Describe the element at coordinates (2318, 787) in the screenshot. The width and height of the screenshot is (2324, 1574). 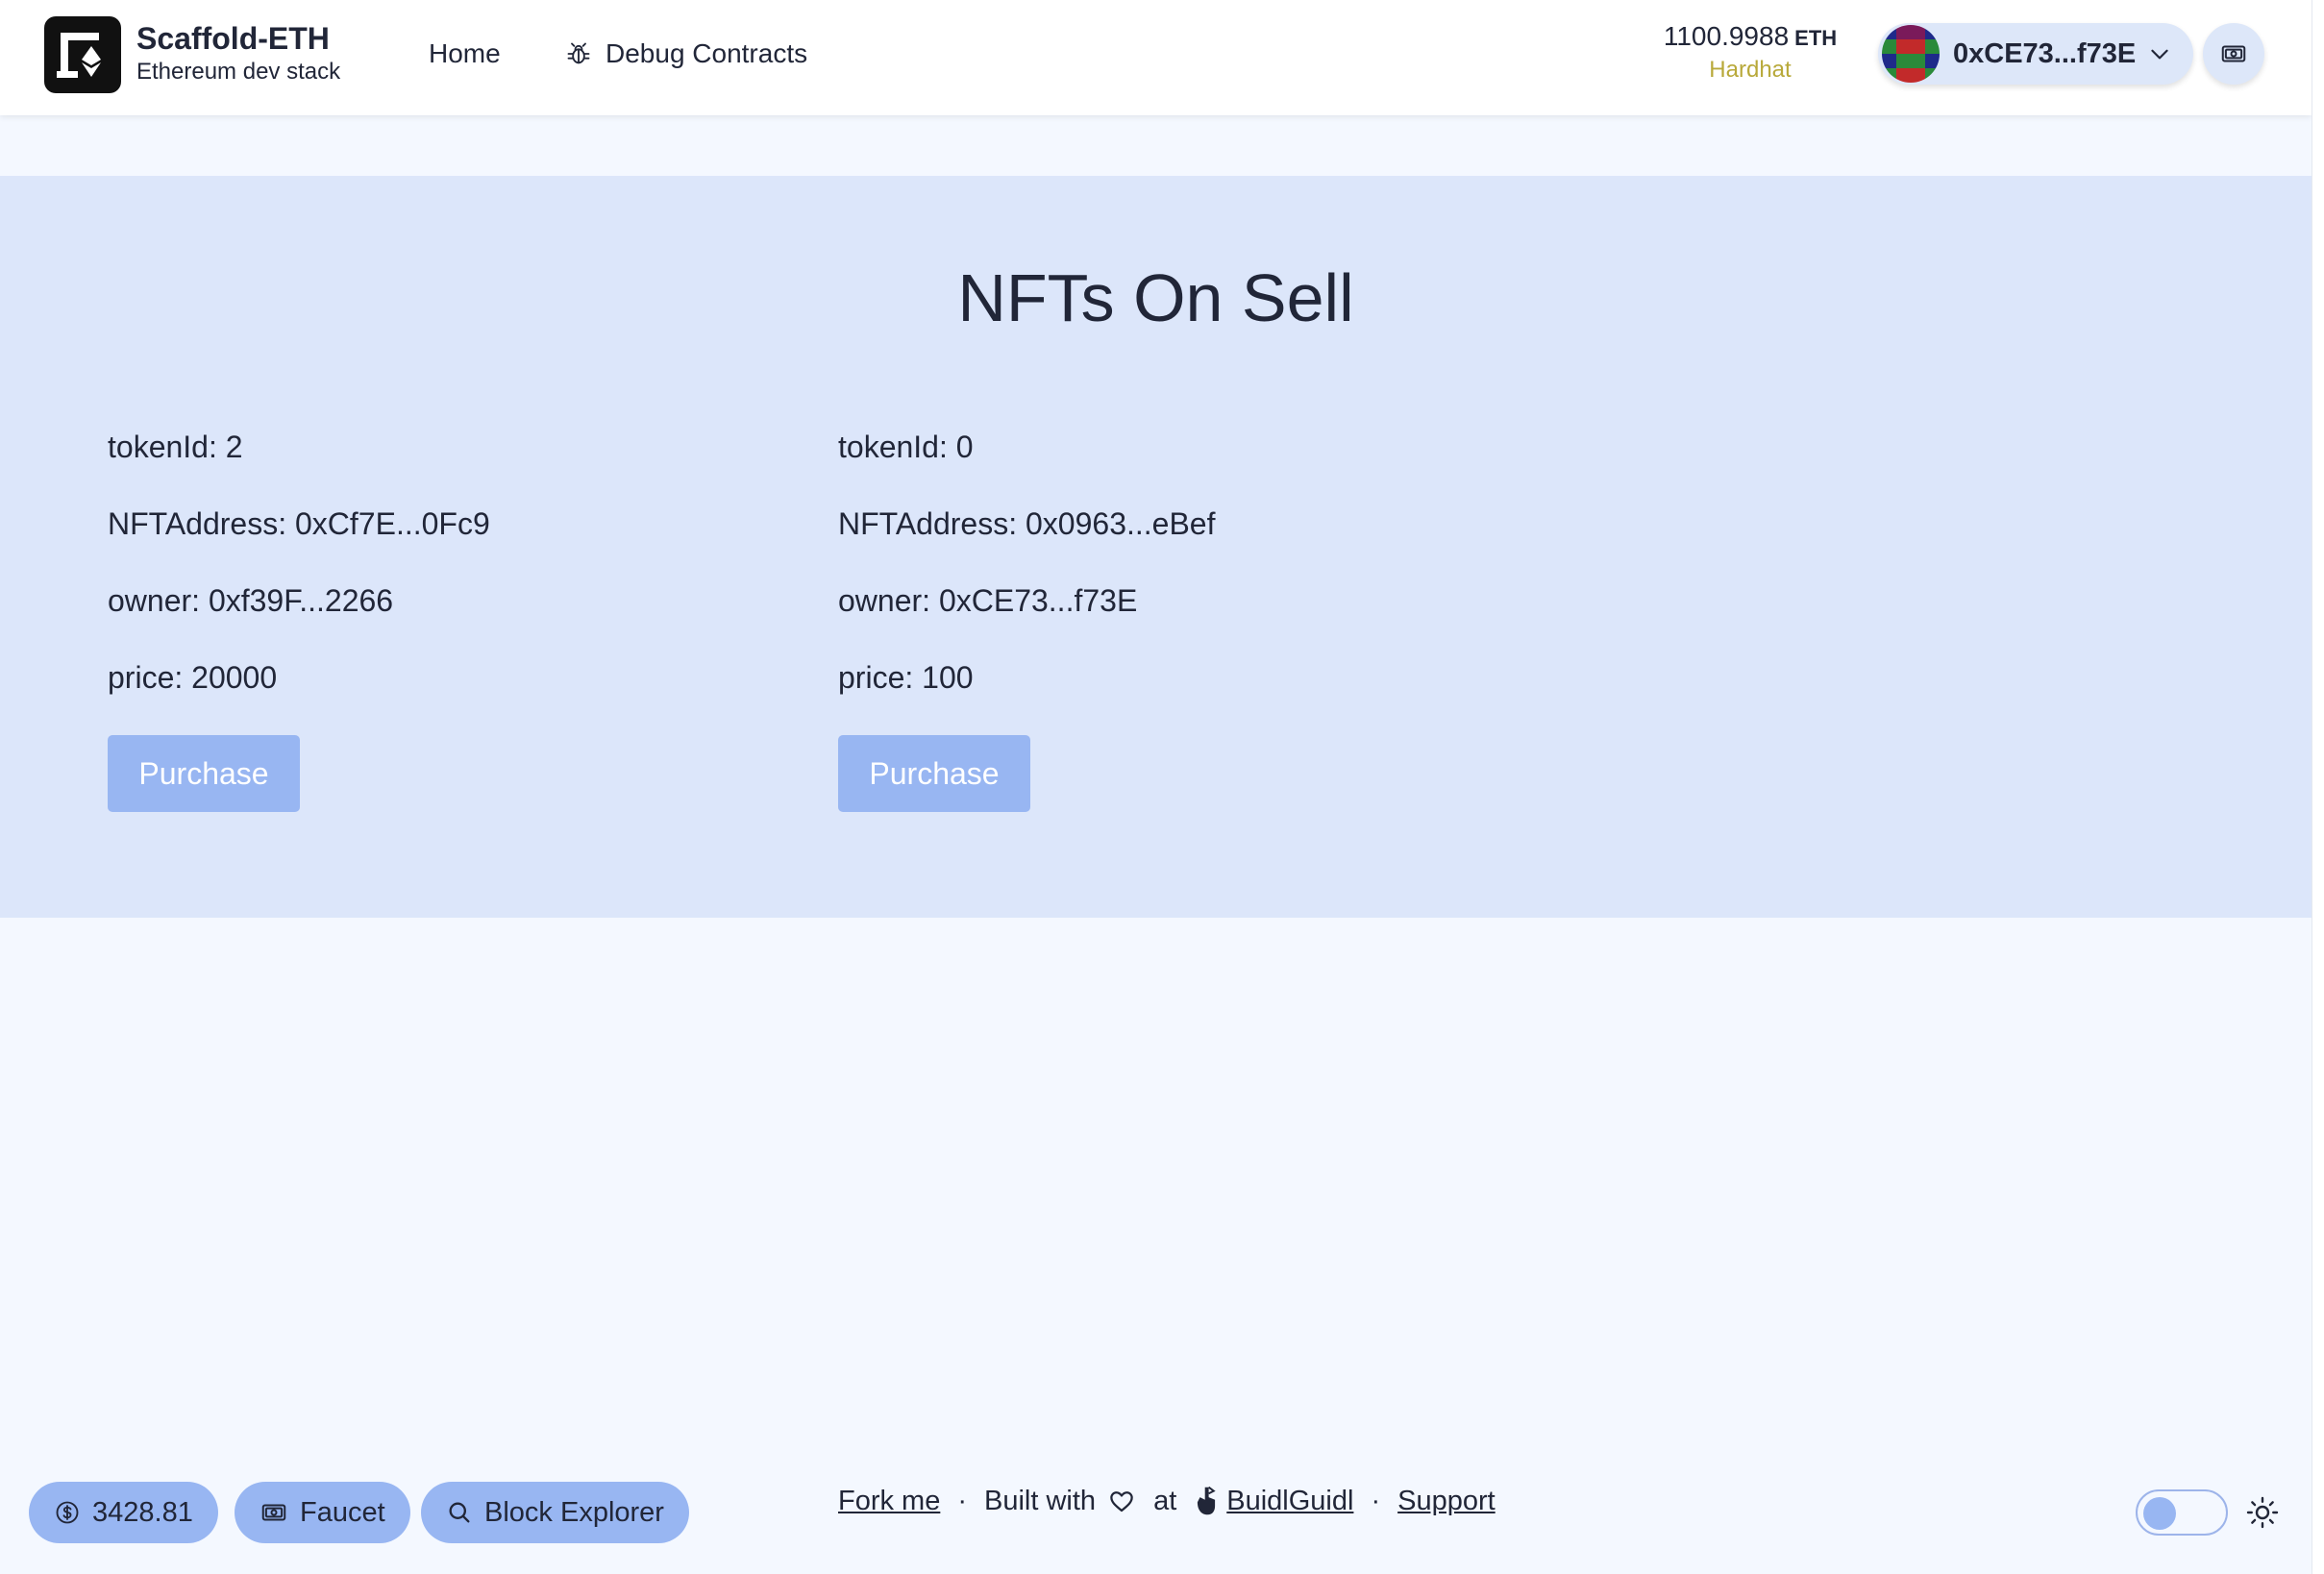
I see `window-edge` at that location.